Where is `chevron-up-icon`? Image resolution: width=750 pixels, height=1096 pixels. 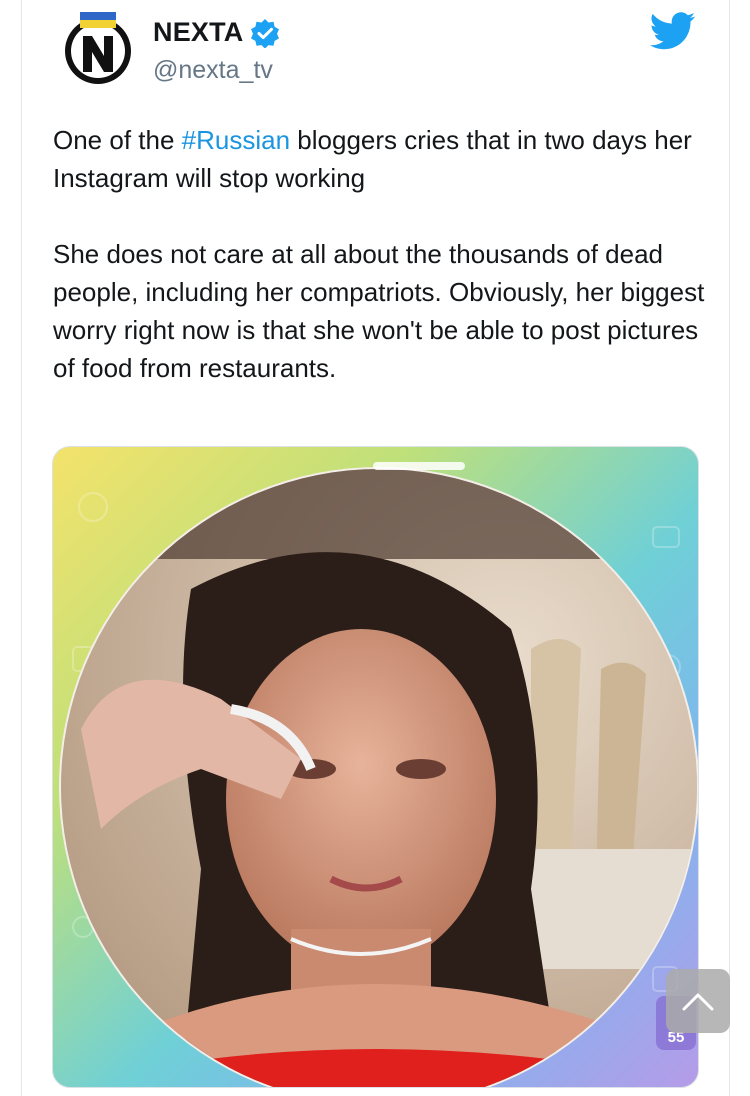 chevron-up-icon is located at coordinates (698, 1002).